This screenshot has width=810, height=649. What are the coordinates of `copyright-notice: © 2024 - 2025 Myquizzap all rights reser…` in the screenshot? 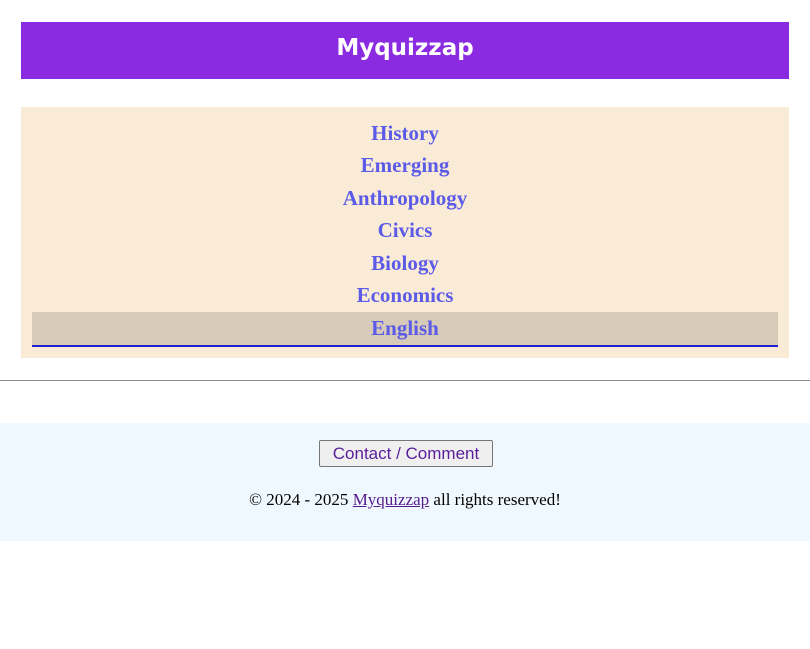 It's located at (405, 500).